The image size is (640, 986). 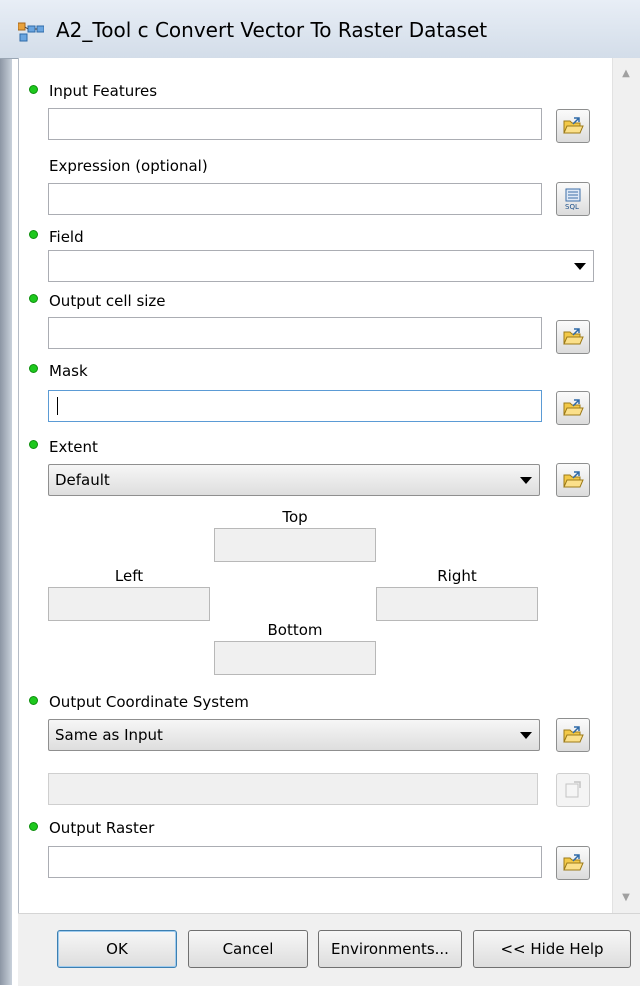 I want to click on output-coordinate-system-label: Output Coordinate System, so click(x=149, y=702).